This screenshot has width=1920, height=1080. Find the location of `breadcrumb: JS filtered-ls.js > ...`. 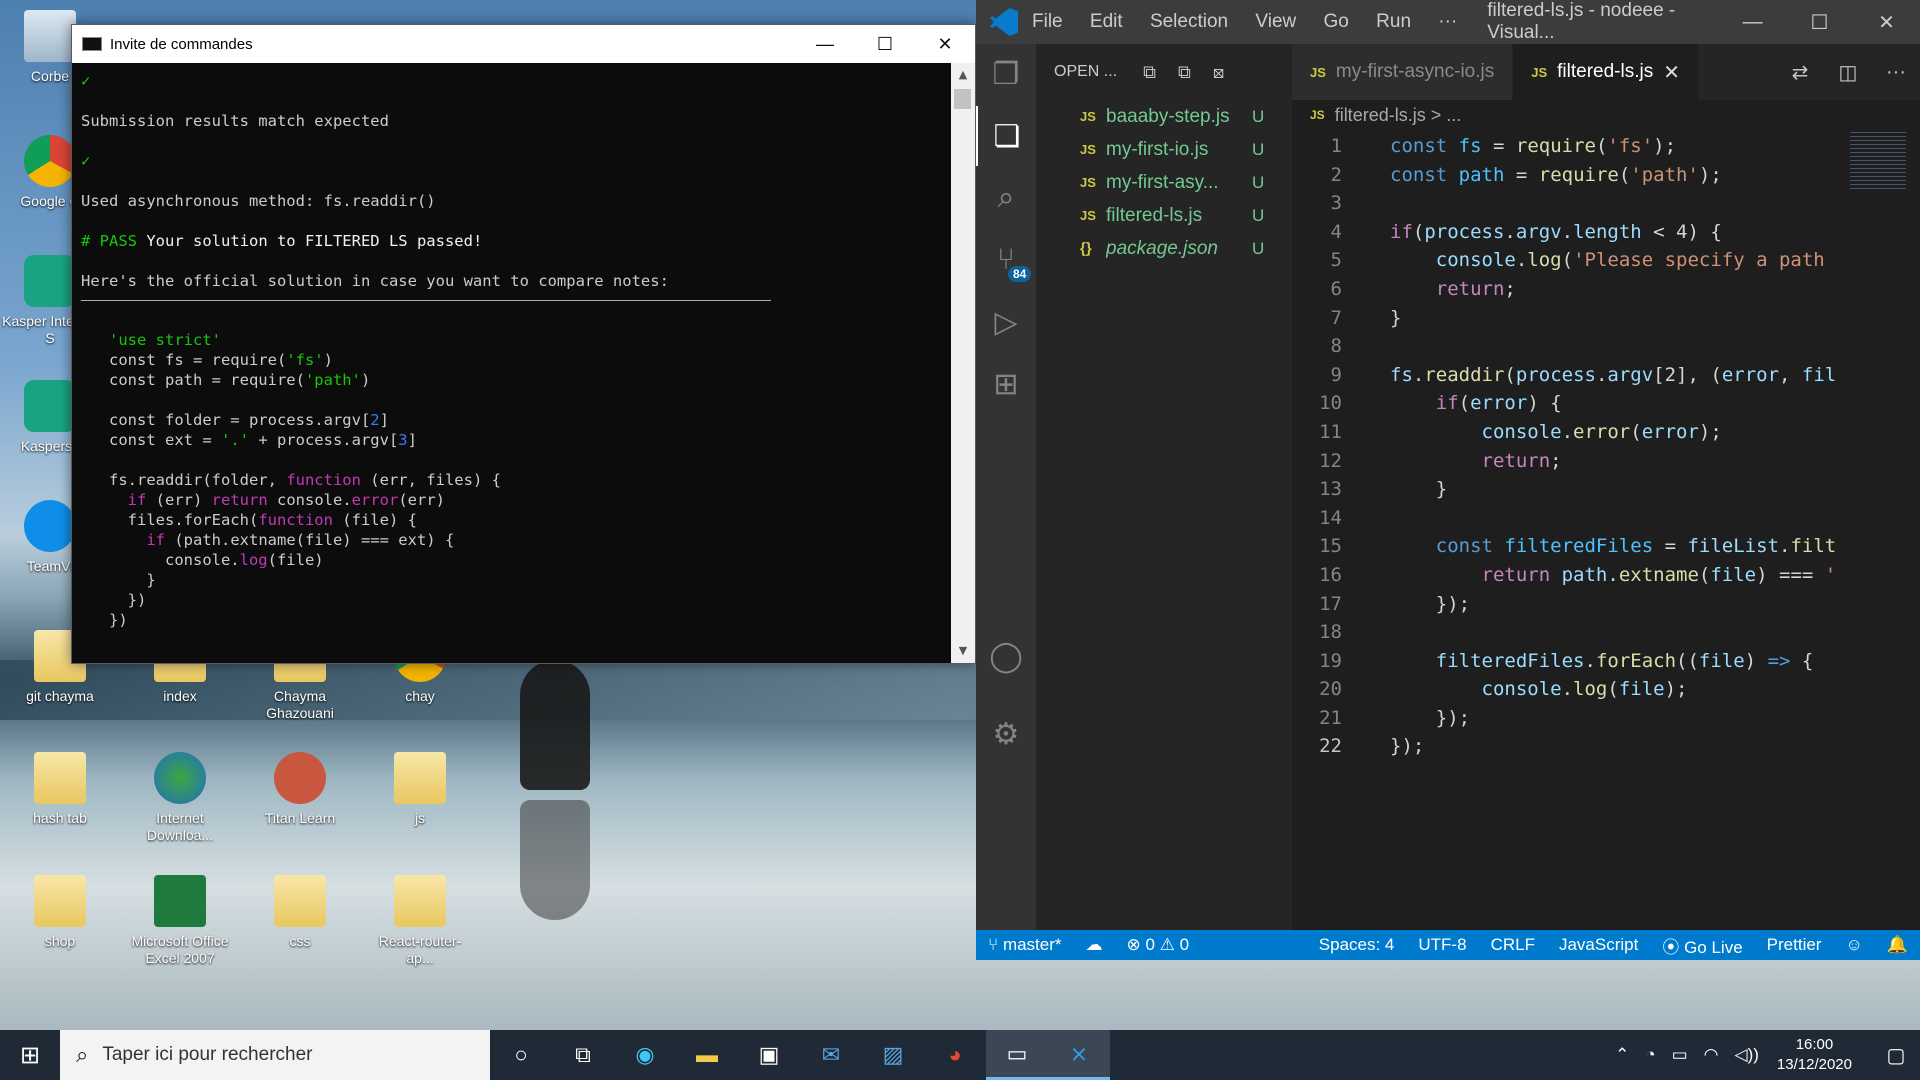

breadcrumb: JS filtered-ls.js > ... is located at coordinates (1606, 115).